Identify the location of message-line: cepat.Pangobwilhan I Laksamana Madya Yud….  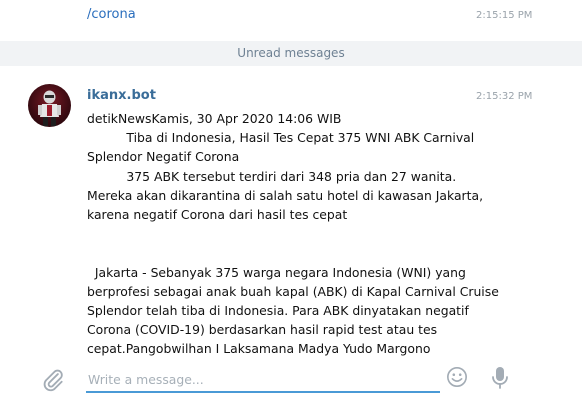
(259, 349).